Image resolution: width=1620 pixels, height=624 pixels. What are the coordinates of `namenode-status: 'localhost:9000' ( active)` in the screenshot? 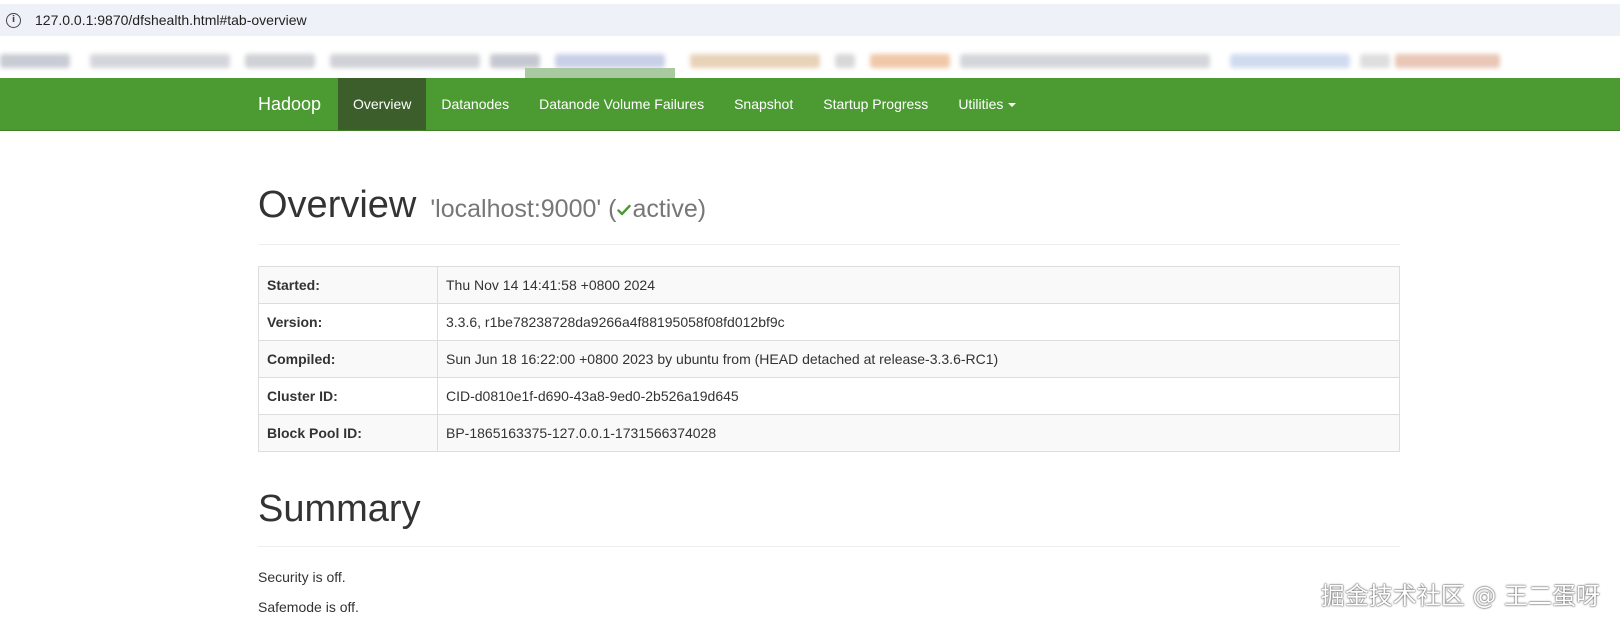 It's located at (568, 209).